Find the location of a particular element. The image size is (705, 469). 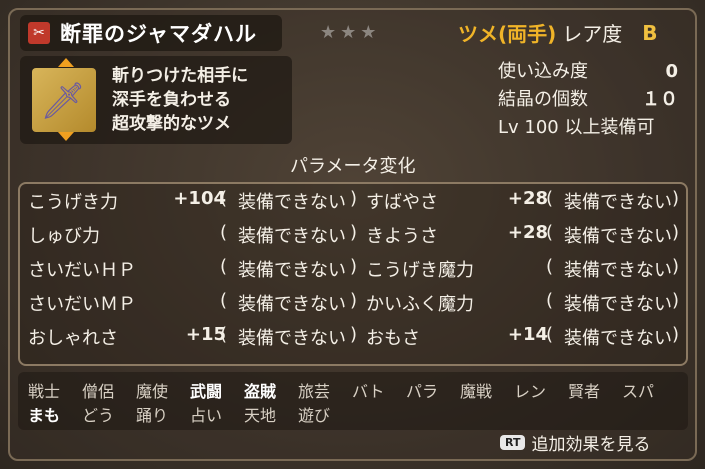

stat-value: 0 is located at coordinates (671, 71).